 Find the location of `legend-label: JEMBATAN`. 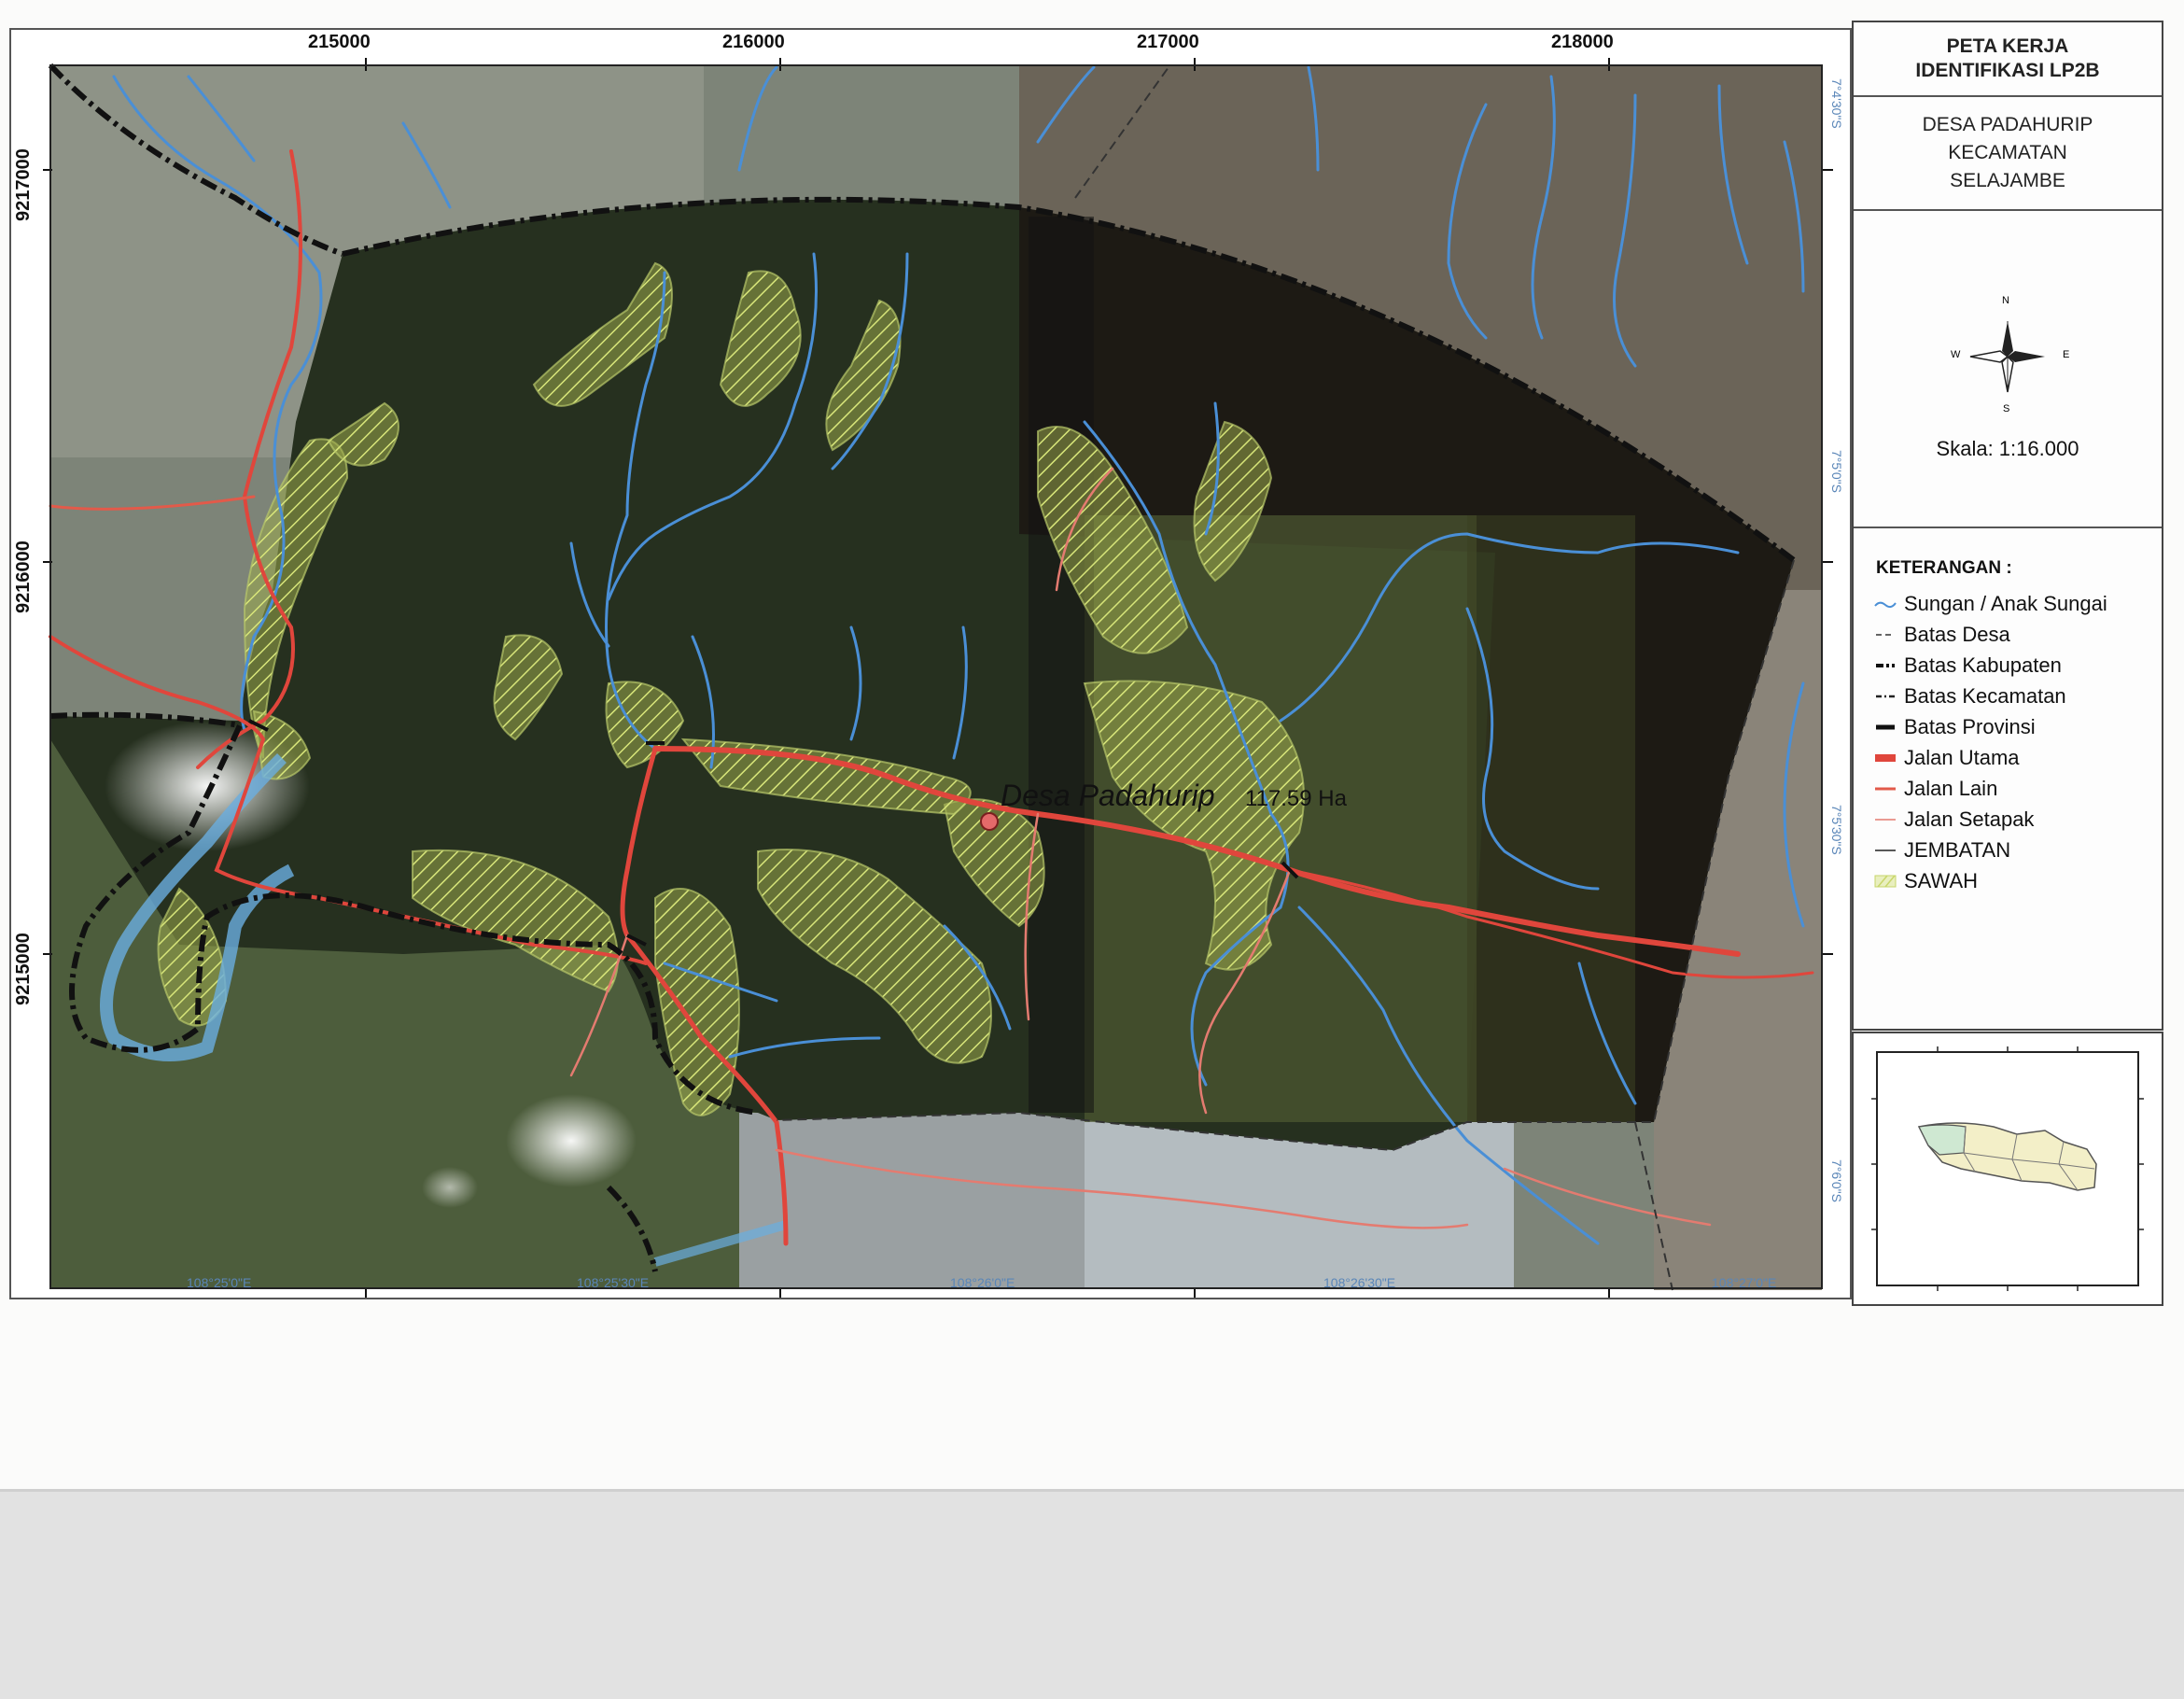

legend-label: JEMBATAN is located at coordinates (1957, 850).